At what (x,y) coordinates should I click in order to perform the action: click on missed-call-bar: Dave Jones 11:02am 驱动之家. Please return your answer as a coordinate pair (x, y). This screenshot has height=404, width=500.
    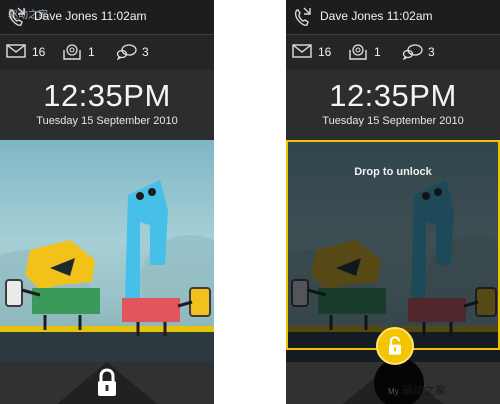
    Looking at the image, I should click on (107, 17).